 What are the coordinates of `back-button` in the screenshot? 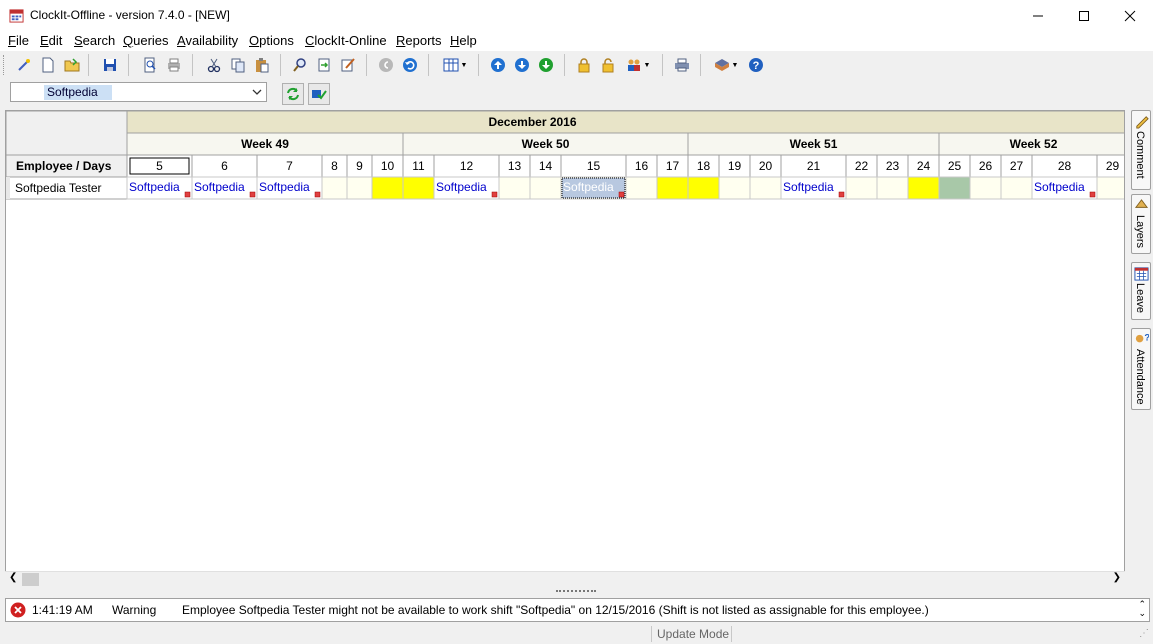 It's located at (386, 65).